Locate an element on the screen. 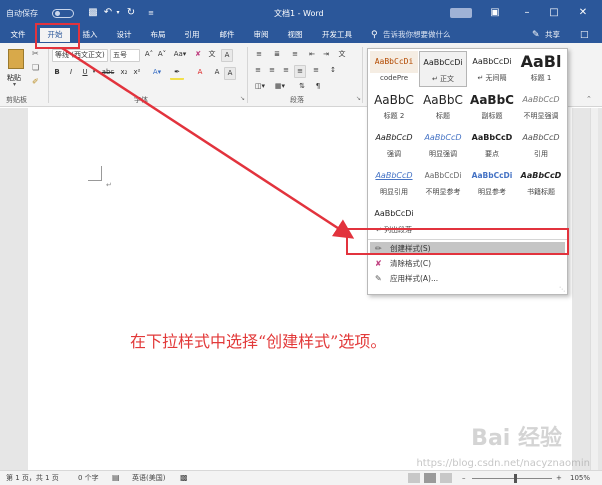 The image size is (602, 485). baidu-logo-watermark: Bai 经验 is located at coordinates (516, 438).